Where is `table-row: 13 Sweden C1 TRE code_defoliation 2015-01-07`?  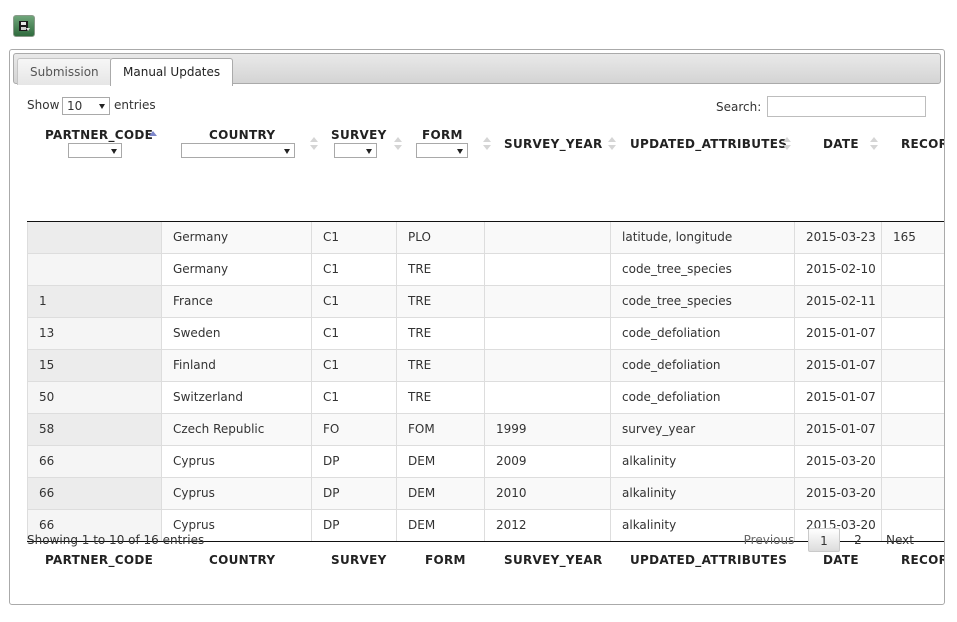
table-row: 13 Sweden C1 TRE code_defoliation 2015-01-07 is located at coordinates (485, 334).